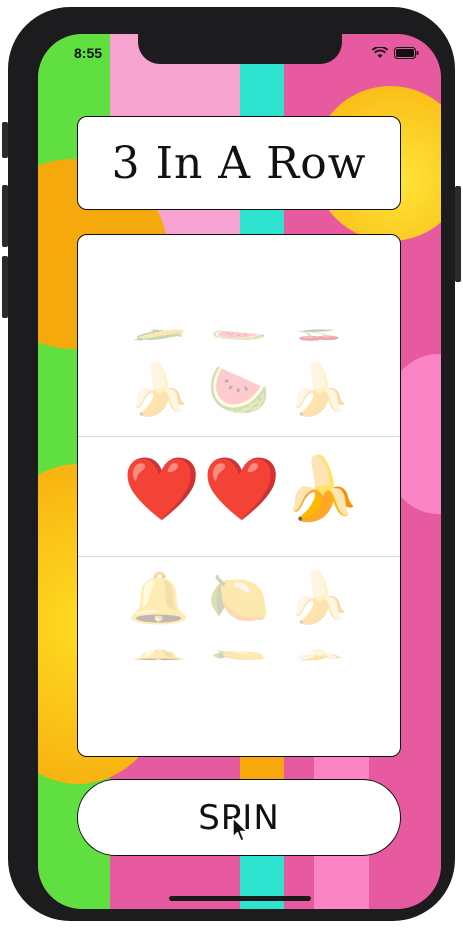 The width and height of the screenshot is (463, 928). I want to click on reel-row-middle: ❤️ ❤️ 🍌, so click(239, 489).